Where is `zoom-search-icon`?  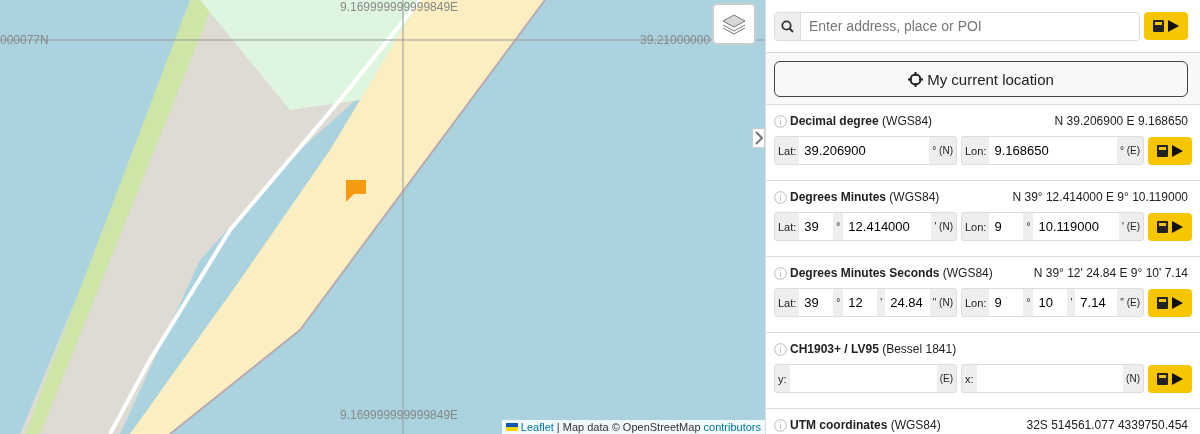
zoom-search-icon is located at coordinates (788, 26).